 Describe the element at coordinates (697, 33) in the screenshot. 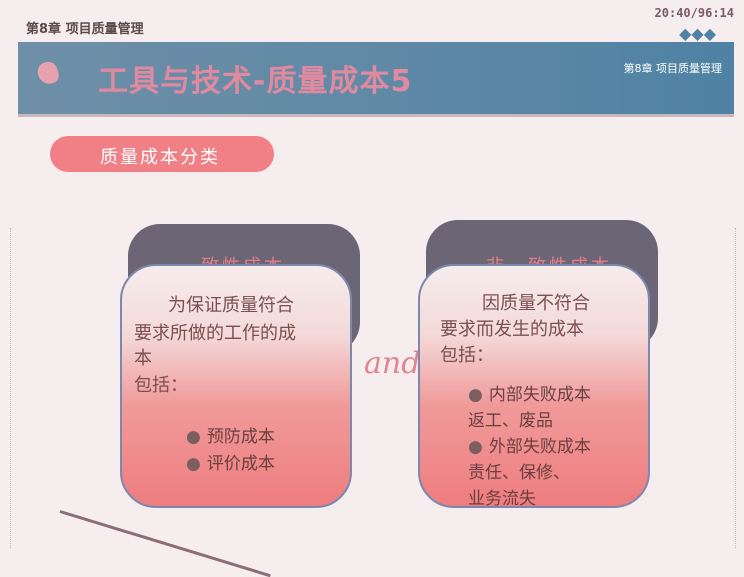

I see `title-decoration: ◆◆◆` at that location.